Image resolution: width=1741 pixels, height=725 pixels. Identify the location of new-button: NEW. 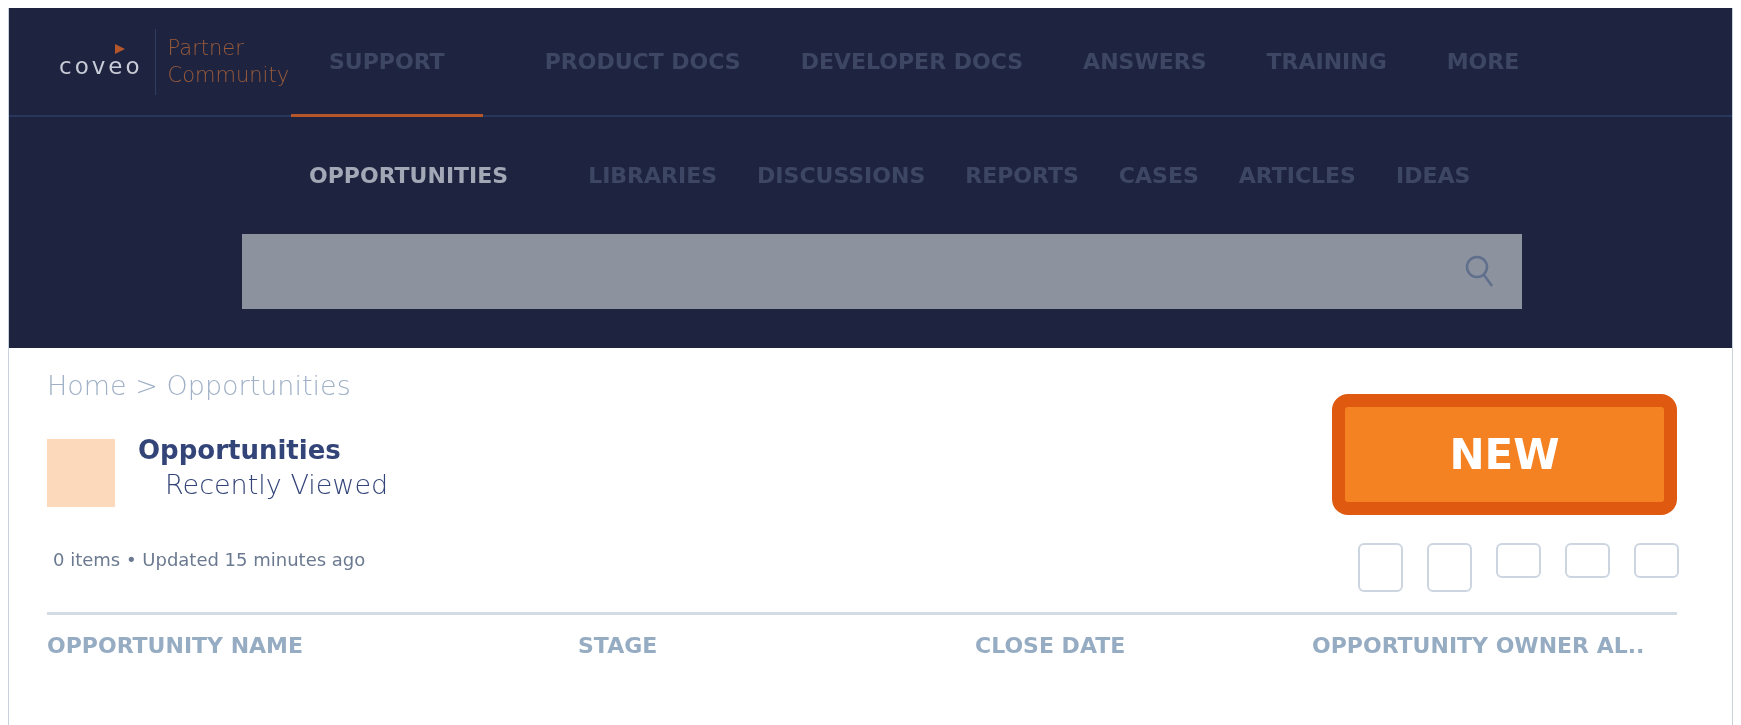
(1504, 454).